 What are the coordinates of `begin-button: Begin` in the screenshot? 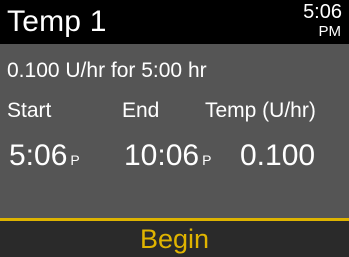 It's located at (174, 239).